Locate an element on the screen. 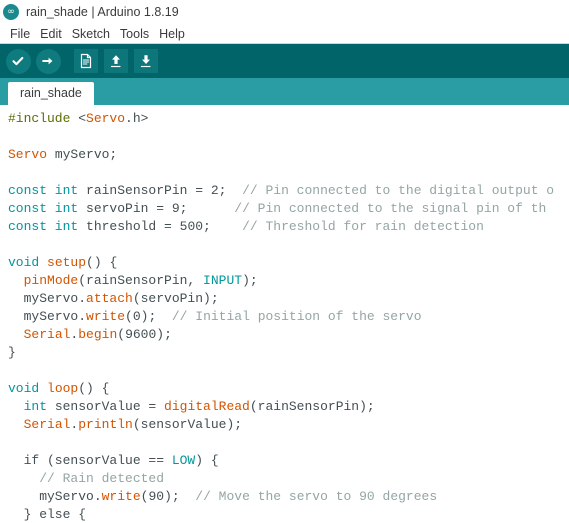 This screenshot has height=523, width=569. code-token-fn: digitalRead is located at coordinates (207, 406).